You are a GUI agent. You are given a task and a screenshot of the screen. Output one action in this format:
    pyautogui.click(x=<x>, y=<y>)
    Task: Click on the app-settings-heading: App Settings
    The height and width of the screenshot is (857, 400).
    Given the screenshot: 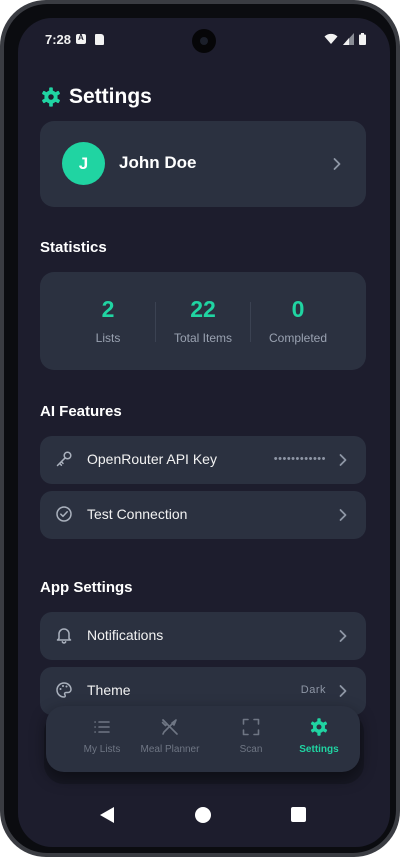 What is the action you would take?
    pyautogui.click(x=86, y=587)
    